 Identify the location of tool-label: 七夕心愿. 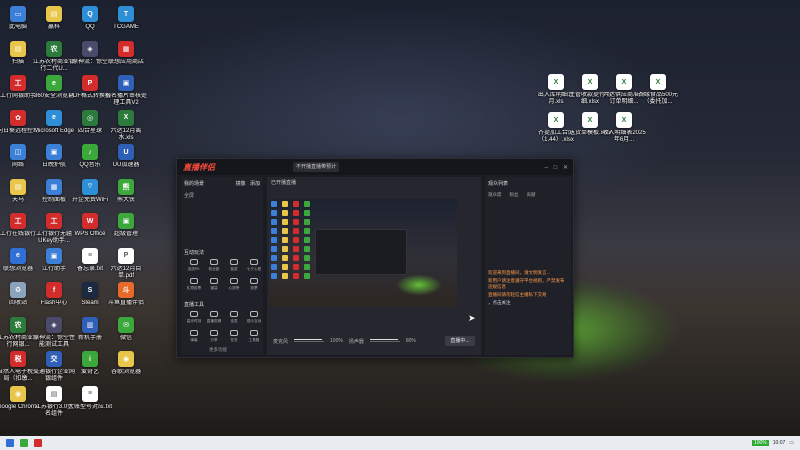
(253, 268).